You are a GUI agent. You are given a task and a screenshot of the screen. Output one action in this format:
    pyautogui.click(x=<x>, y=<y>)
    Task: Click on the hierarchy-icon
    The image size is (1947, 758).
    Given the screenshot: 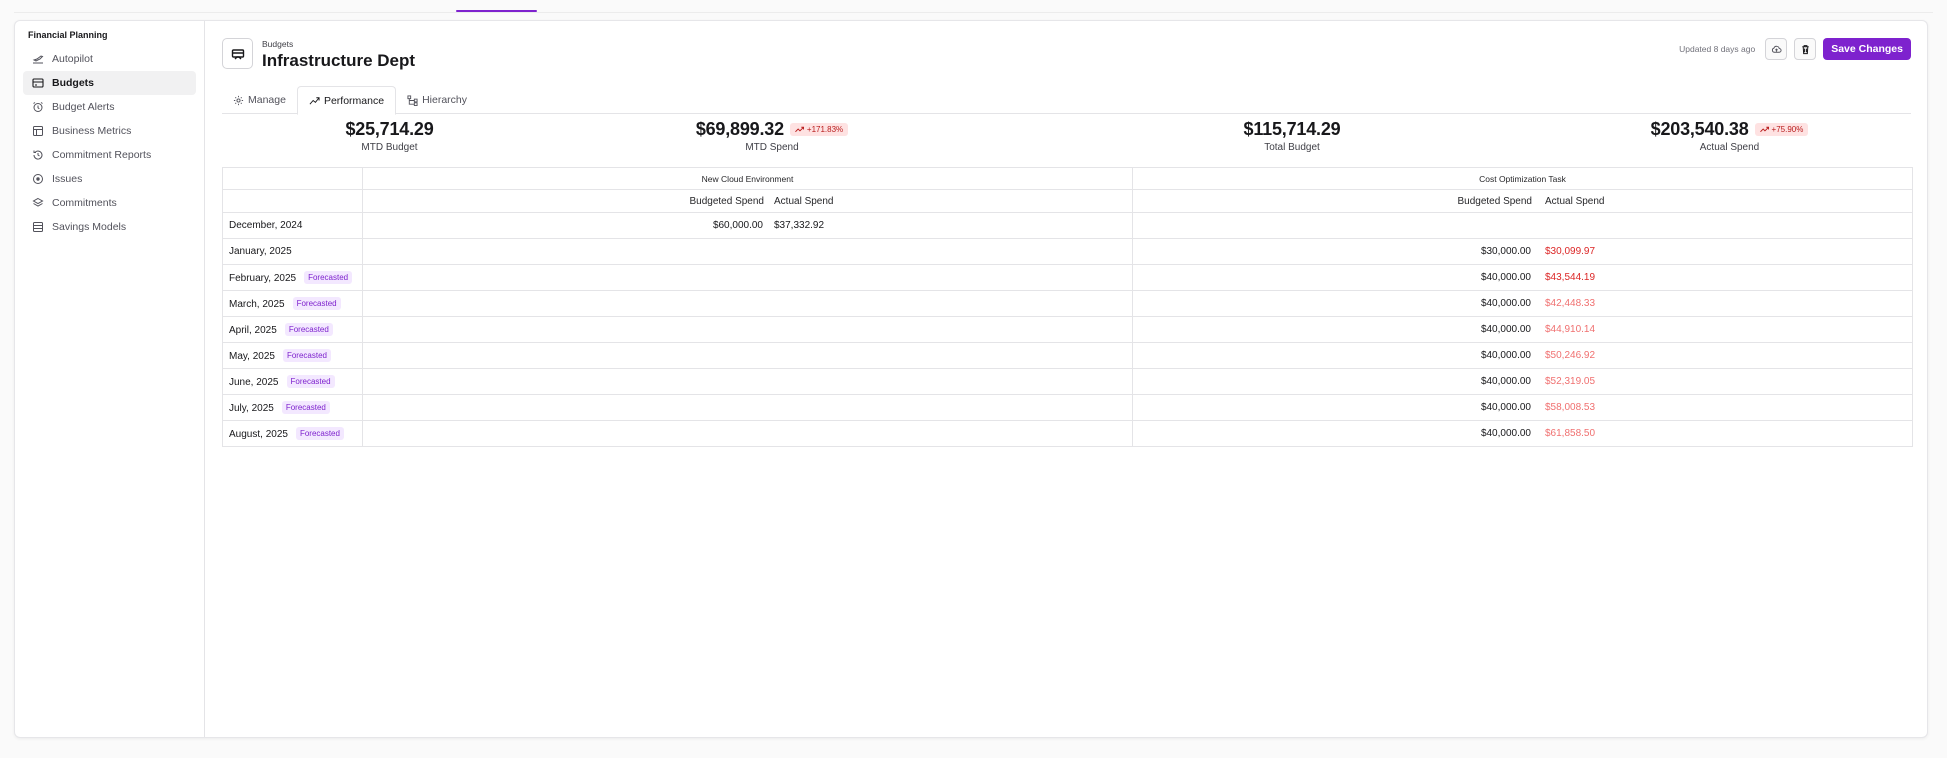 What is the action you would take?
    pyautogui.click(x=412, y=100)
    